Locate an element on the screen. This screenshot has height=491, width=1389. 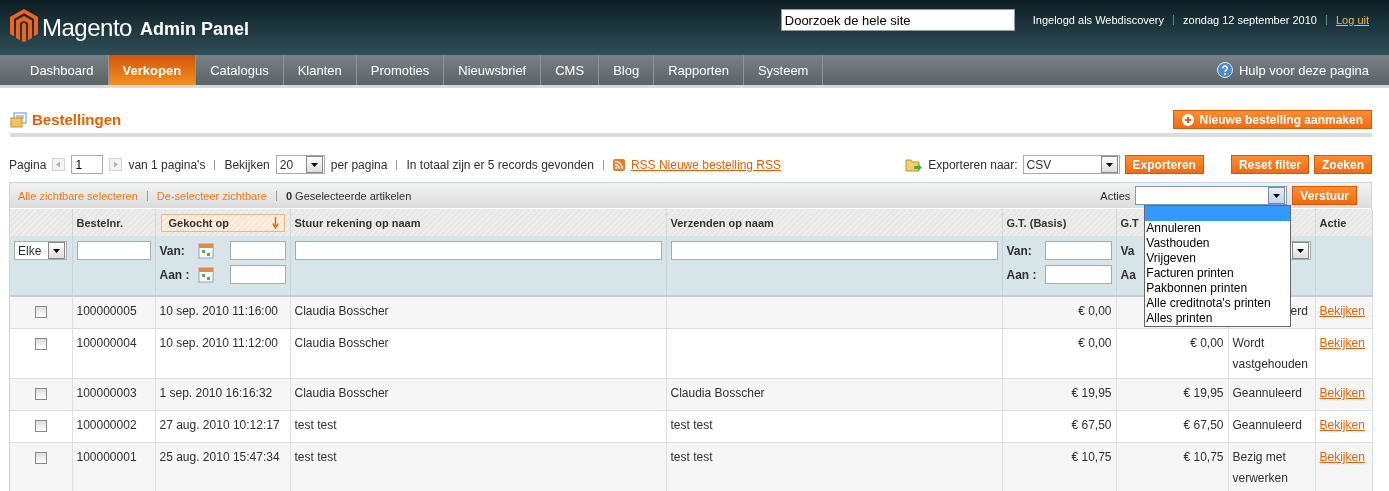
column-header: Bestelnr. is located at coordinates (113, 222).